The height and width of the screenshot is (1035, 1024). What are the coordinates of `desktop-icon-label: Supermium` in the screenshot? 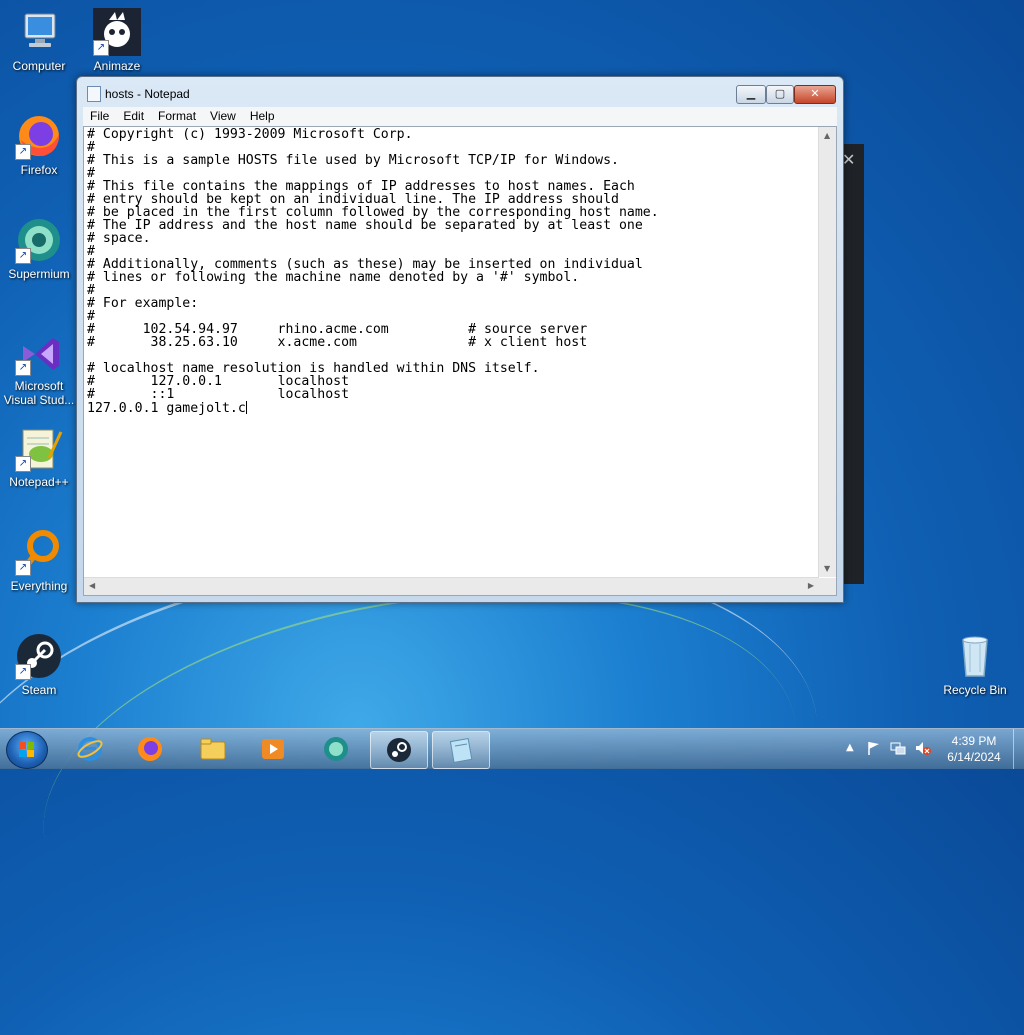 It's located at (39, 274).